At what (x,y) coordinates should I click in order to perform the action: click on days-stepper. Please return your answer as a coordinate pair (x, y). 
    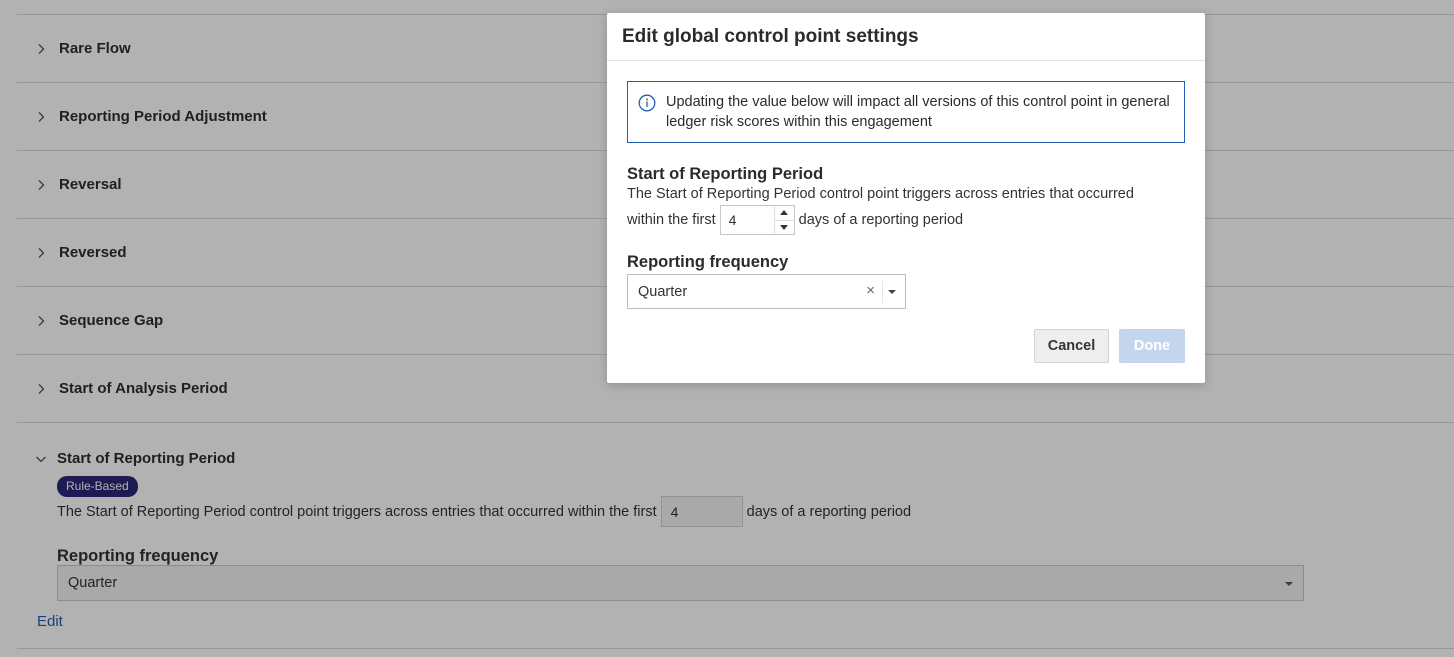
    Looking at the image, I should click on (783, 220).